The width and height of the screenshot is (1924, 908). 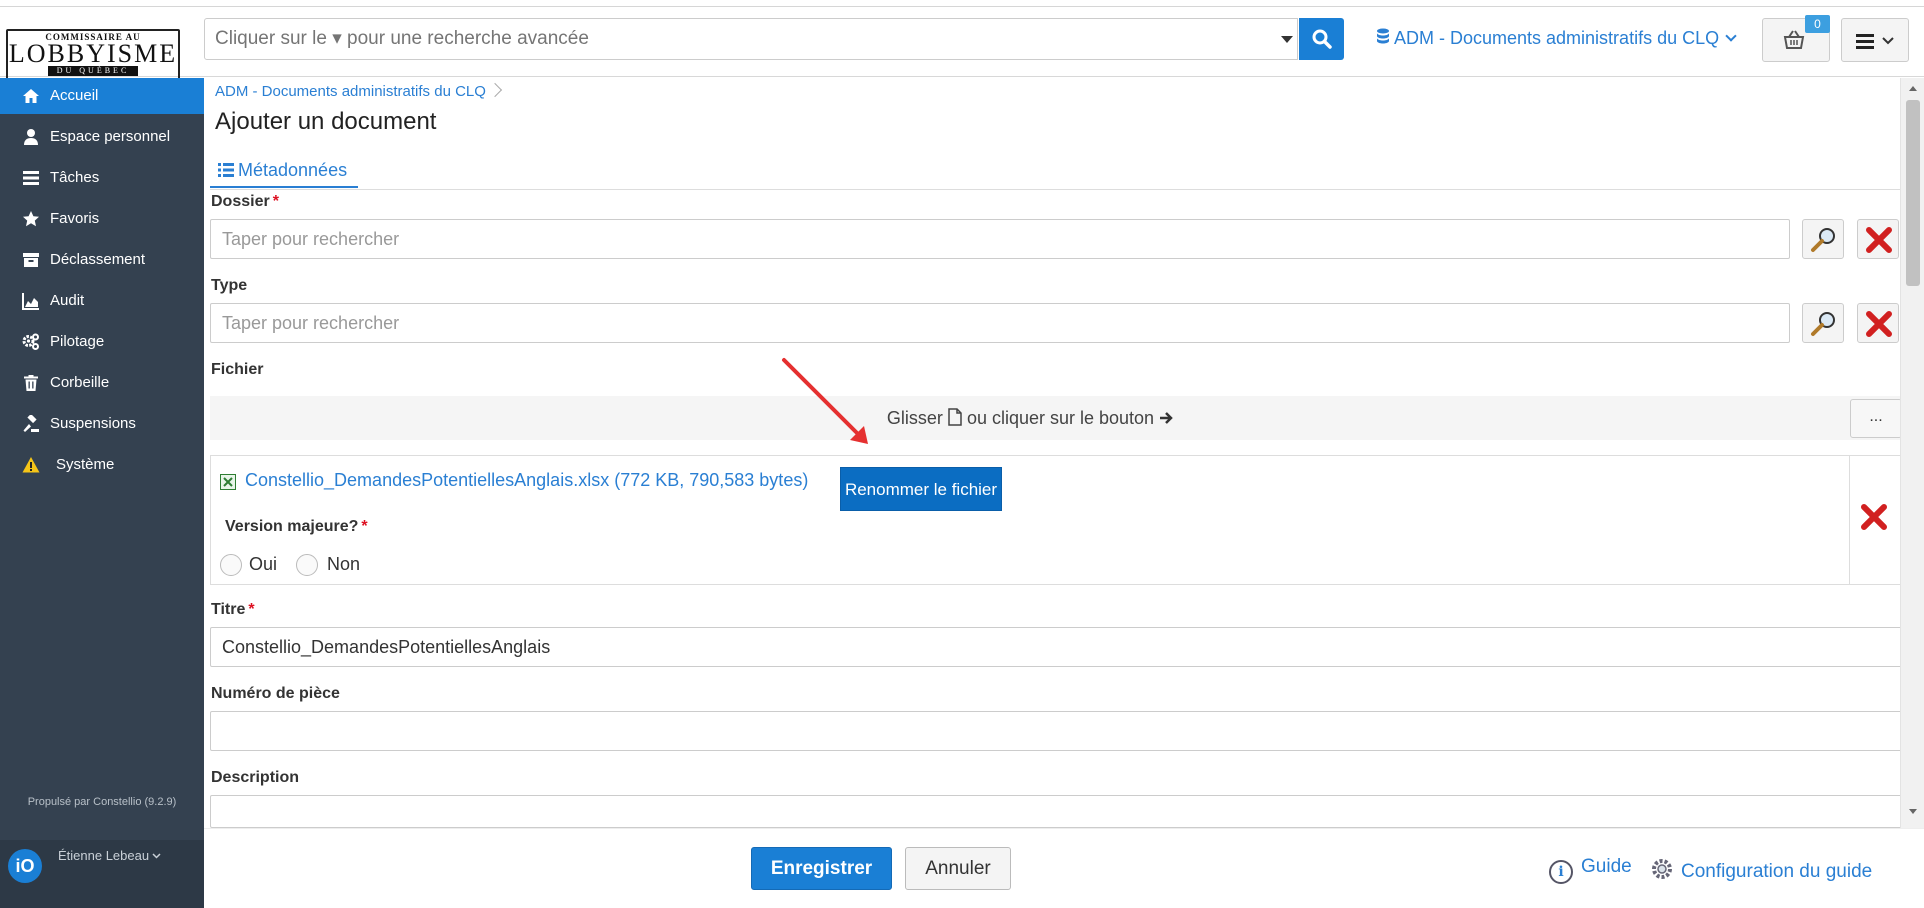 What do you see at coordinates (93, 423) in the screenshot?
I see `sidebar-item-label: Suspensions` at bounding box center [93, 423].